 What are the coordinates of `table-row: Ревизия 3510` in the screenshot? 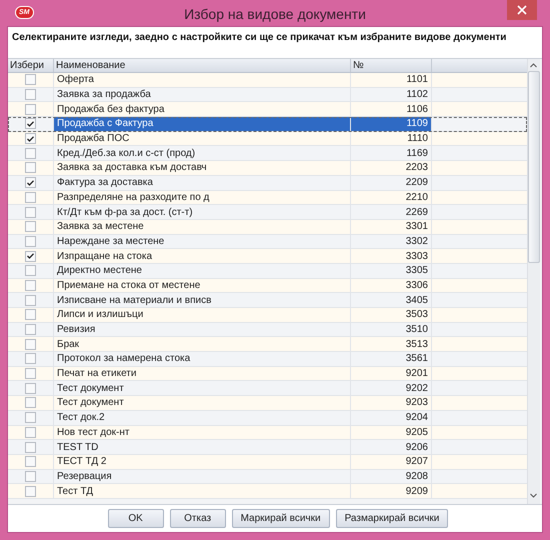 It's located at (267, 330).